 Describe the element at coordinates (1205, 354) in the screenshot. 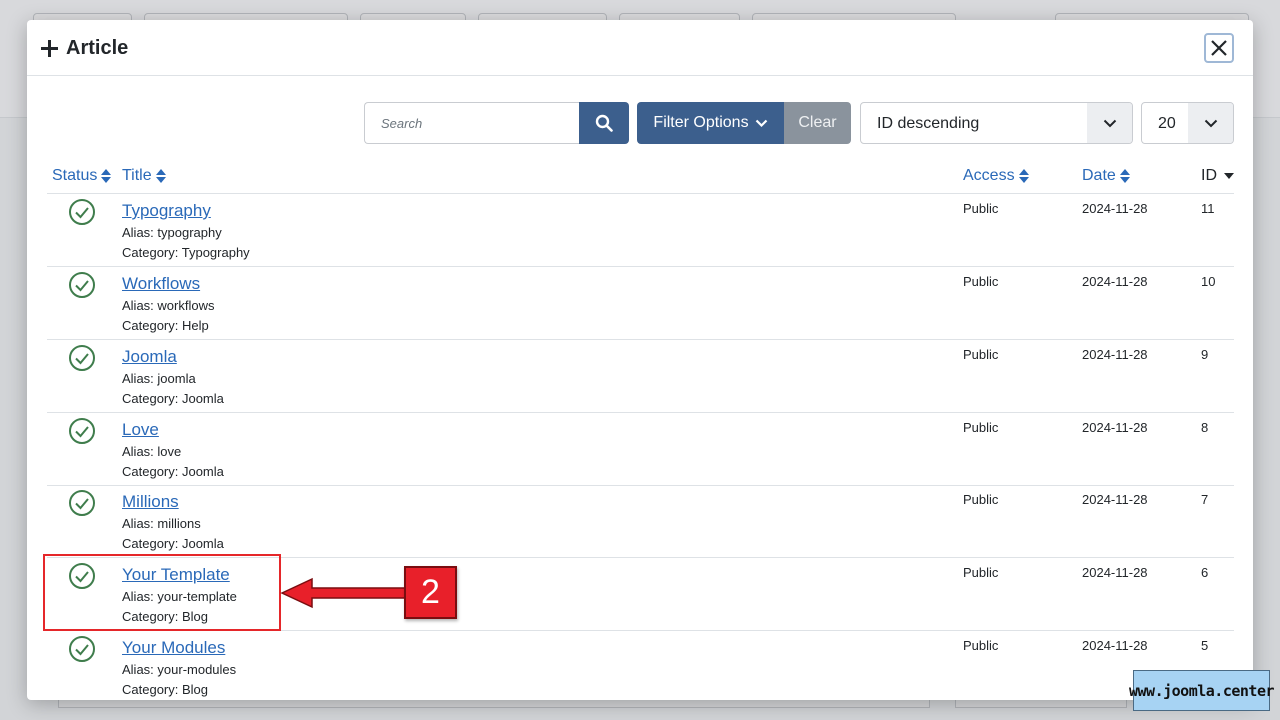

I see `article-id: 9` at that location.